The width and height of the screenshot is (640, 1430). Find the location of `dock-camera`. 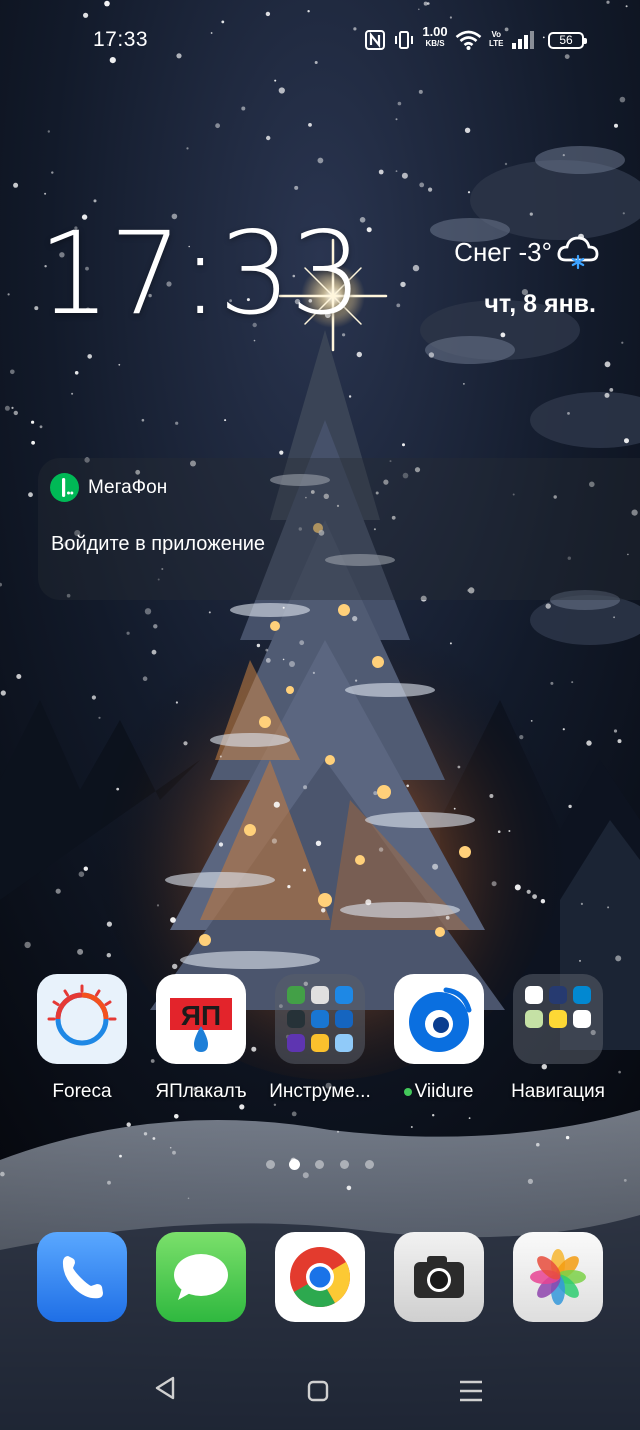

dock-camera is located at coordinates (439, 1277).